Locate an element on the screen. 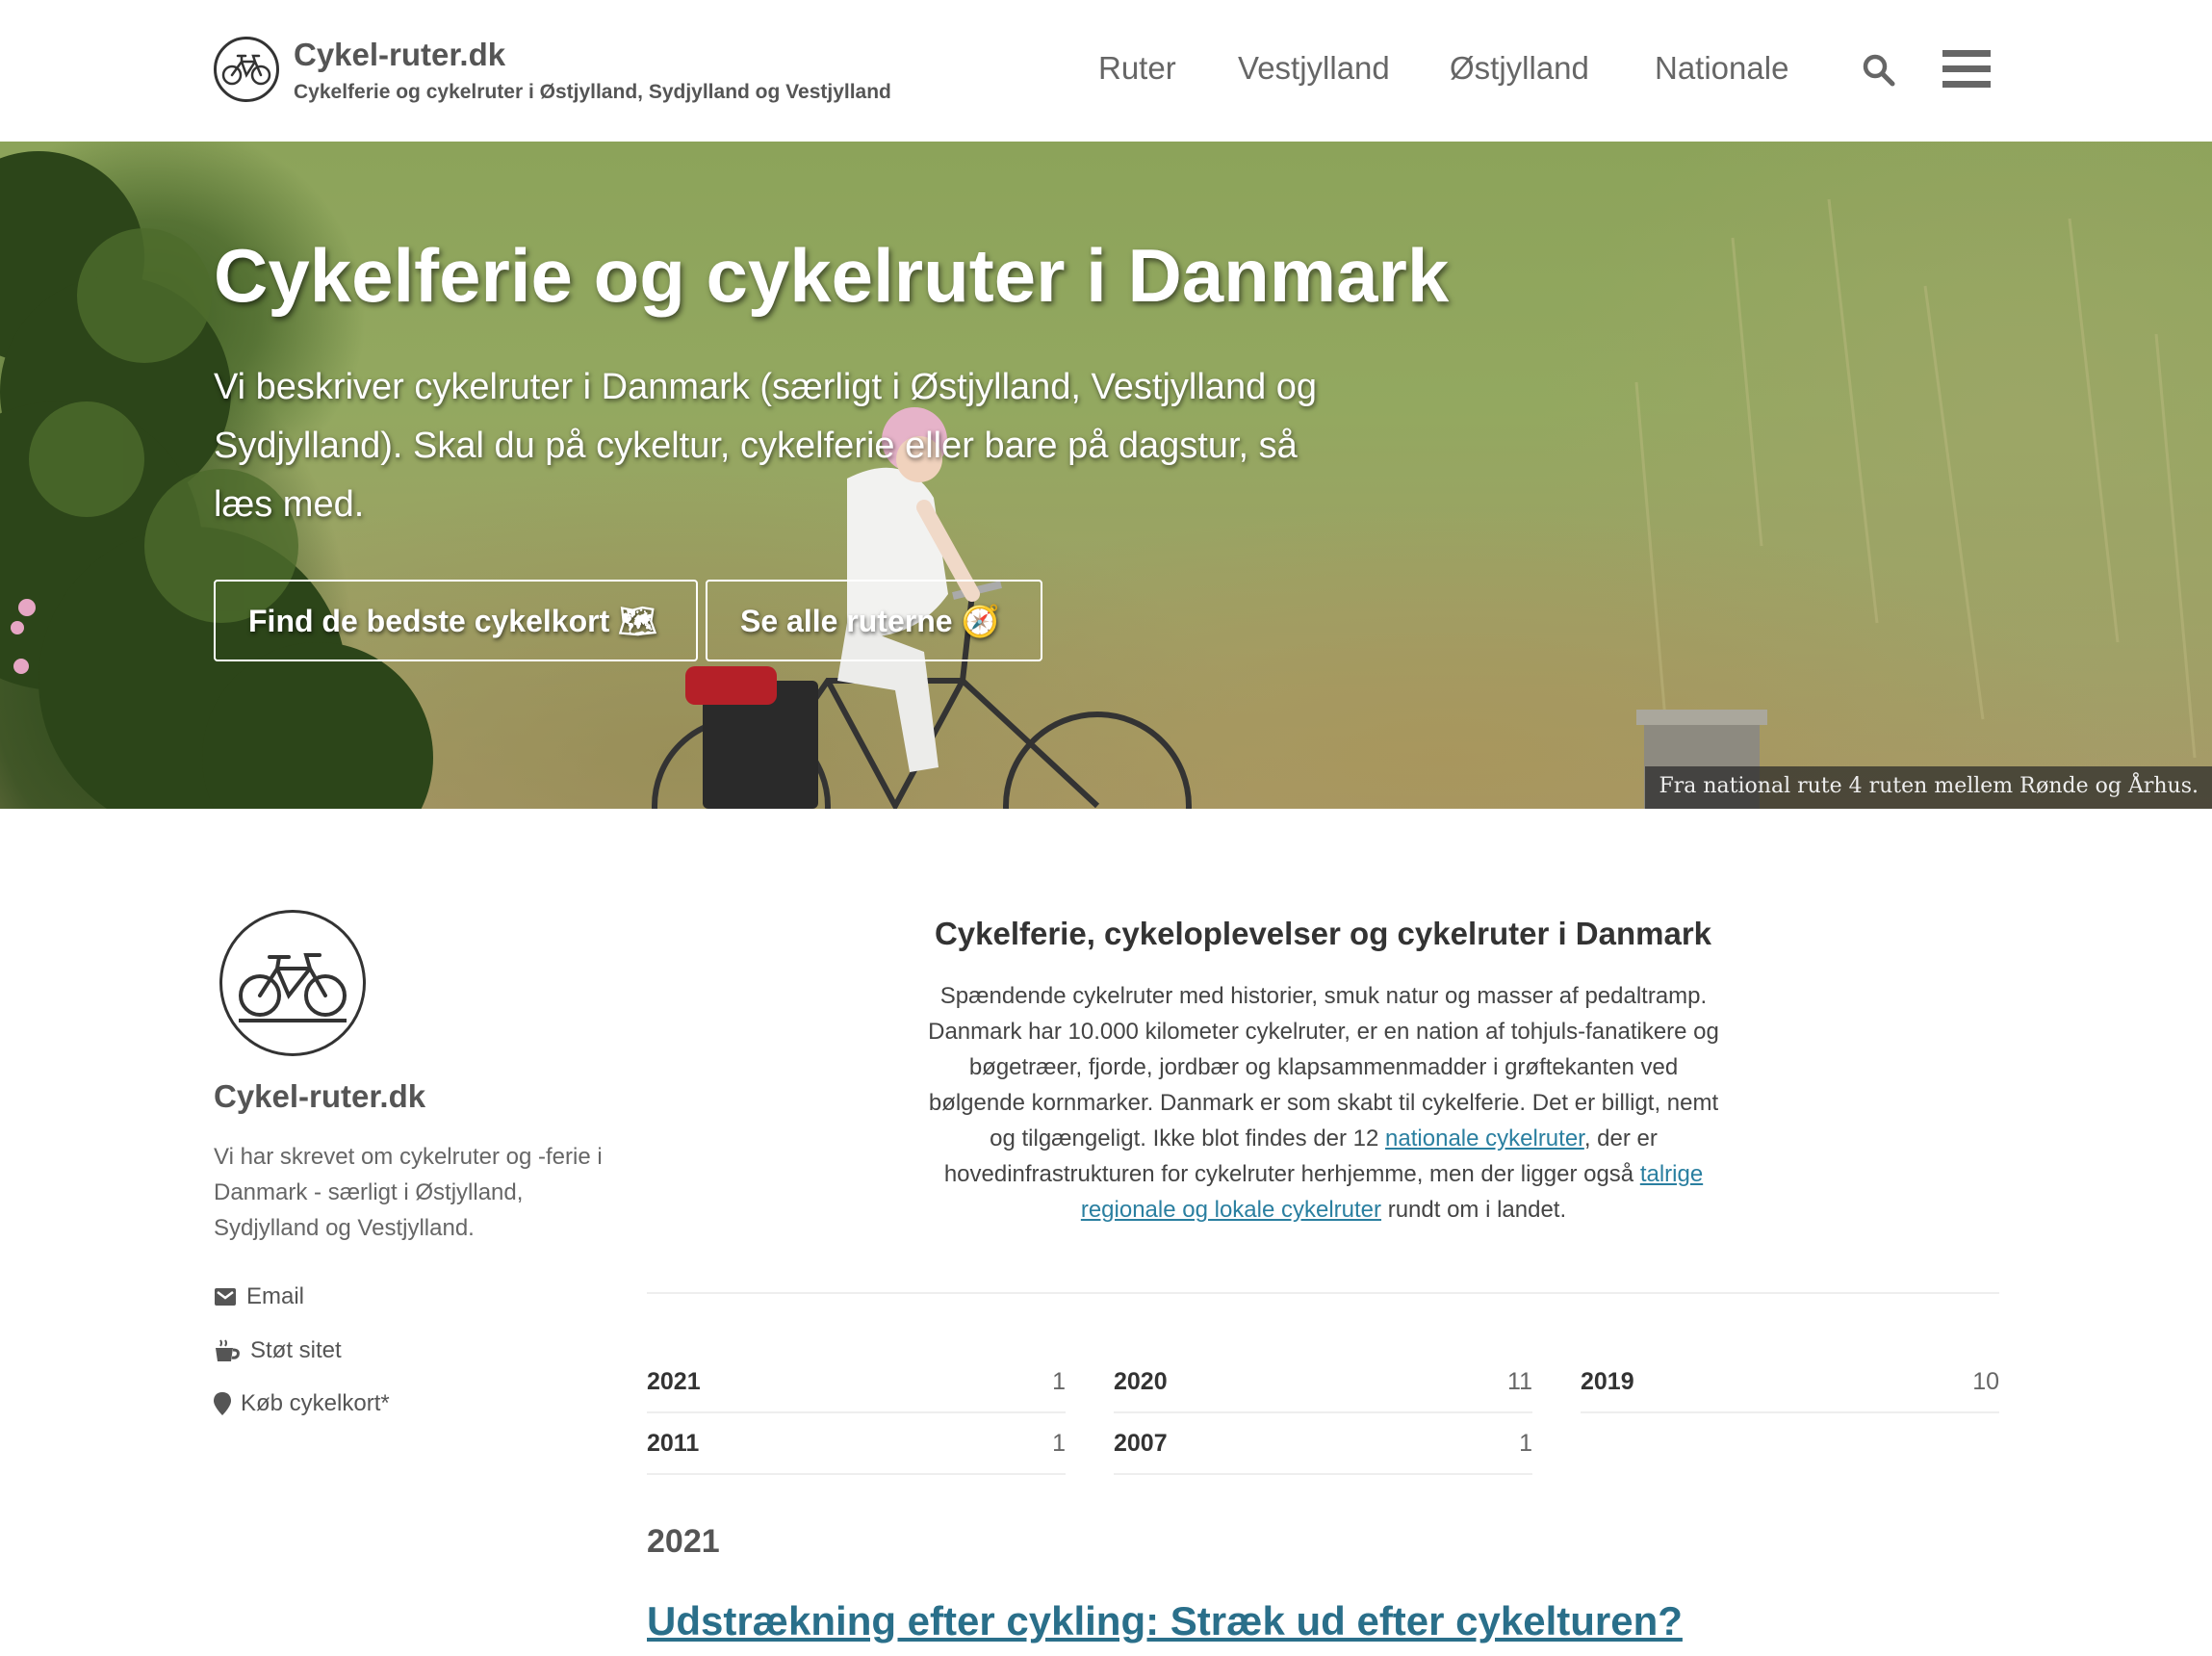 The height and width of the screenshot is (1656, 2212). archive-year: 2007 is located at coordinates (1141, 1443).